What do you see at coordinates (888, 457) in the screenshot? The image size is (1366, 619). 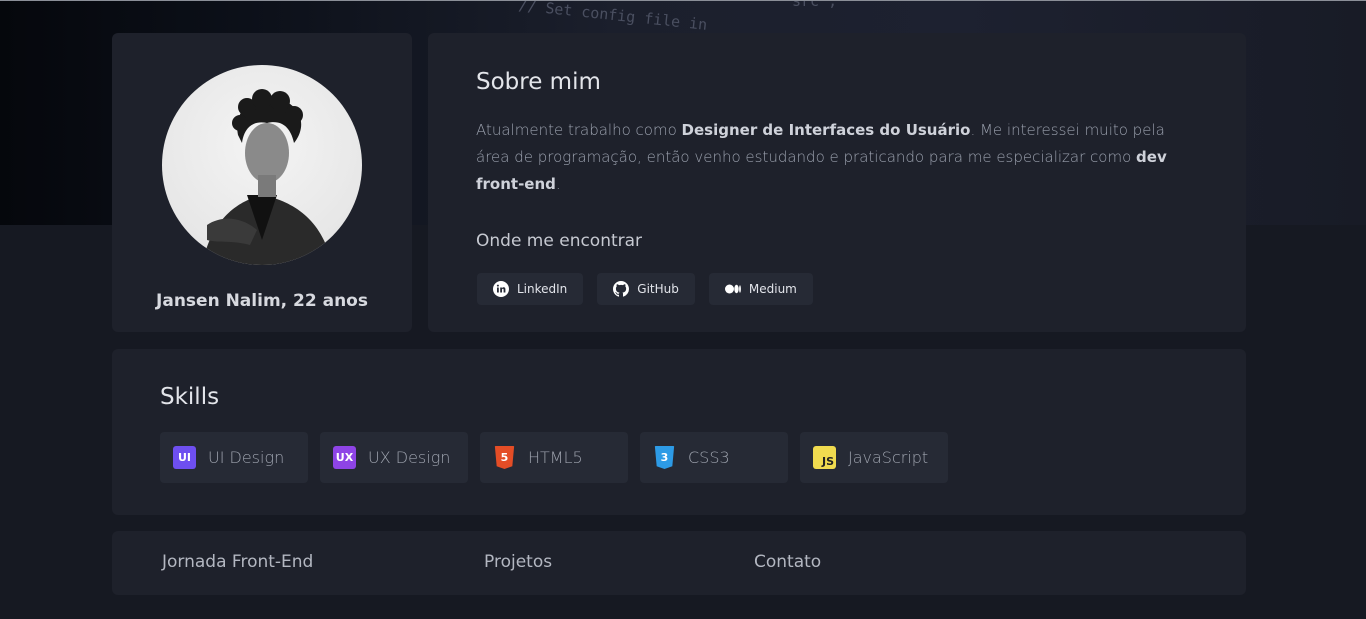 I see `skill-label: JavaScript` at bounding box center [888, 457].